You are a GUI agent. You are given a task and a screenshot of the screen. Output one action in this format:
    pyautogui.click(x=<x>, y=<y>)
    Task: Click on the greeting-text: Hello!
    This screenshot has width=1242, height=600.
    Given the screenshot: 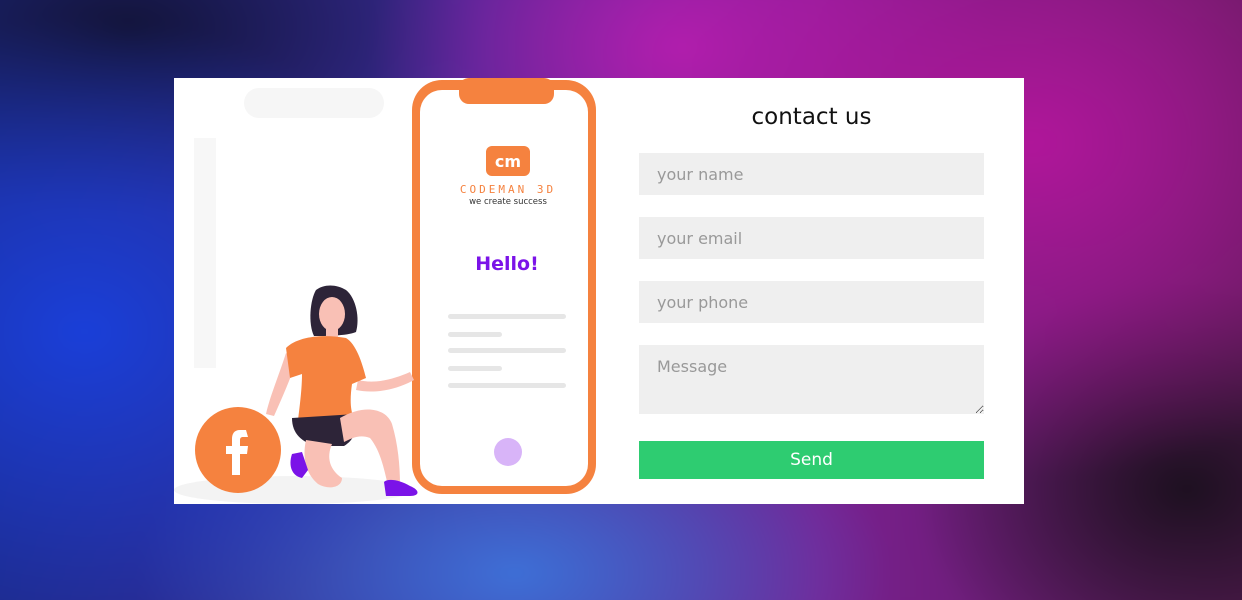 What is the action you would take?
    pyautogui.click(x=507, y=264)
    